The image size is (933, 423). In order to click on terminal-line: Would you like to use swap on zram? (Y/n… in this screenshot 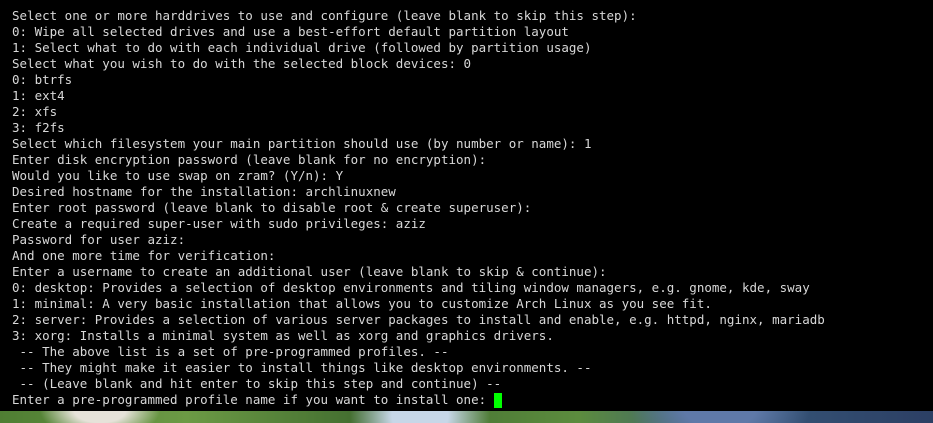, I will do `click(178, 175)`.